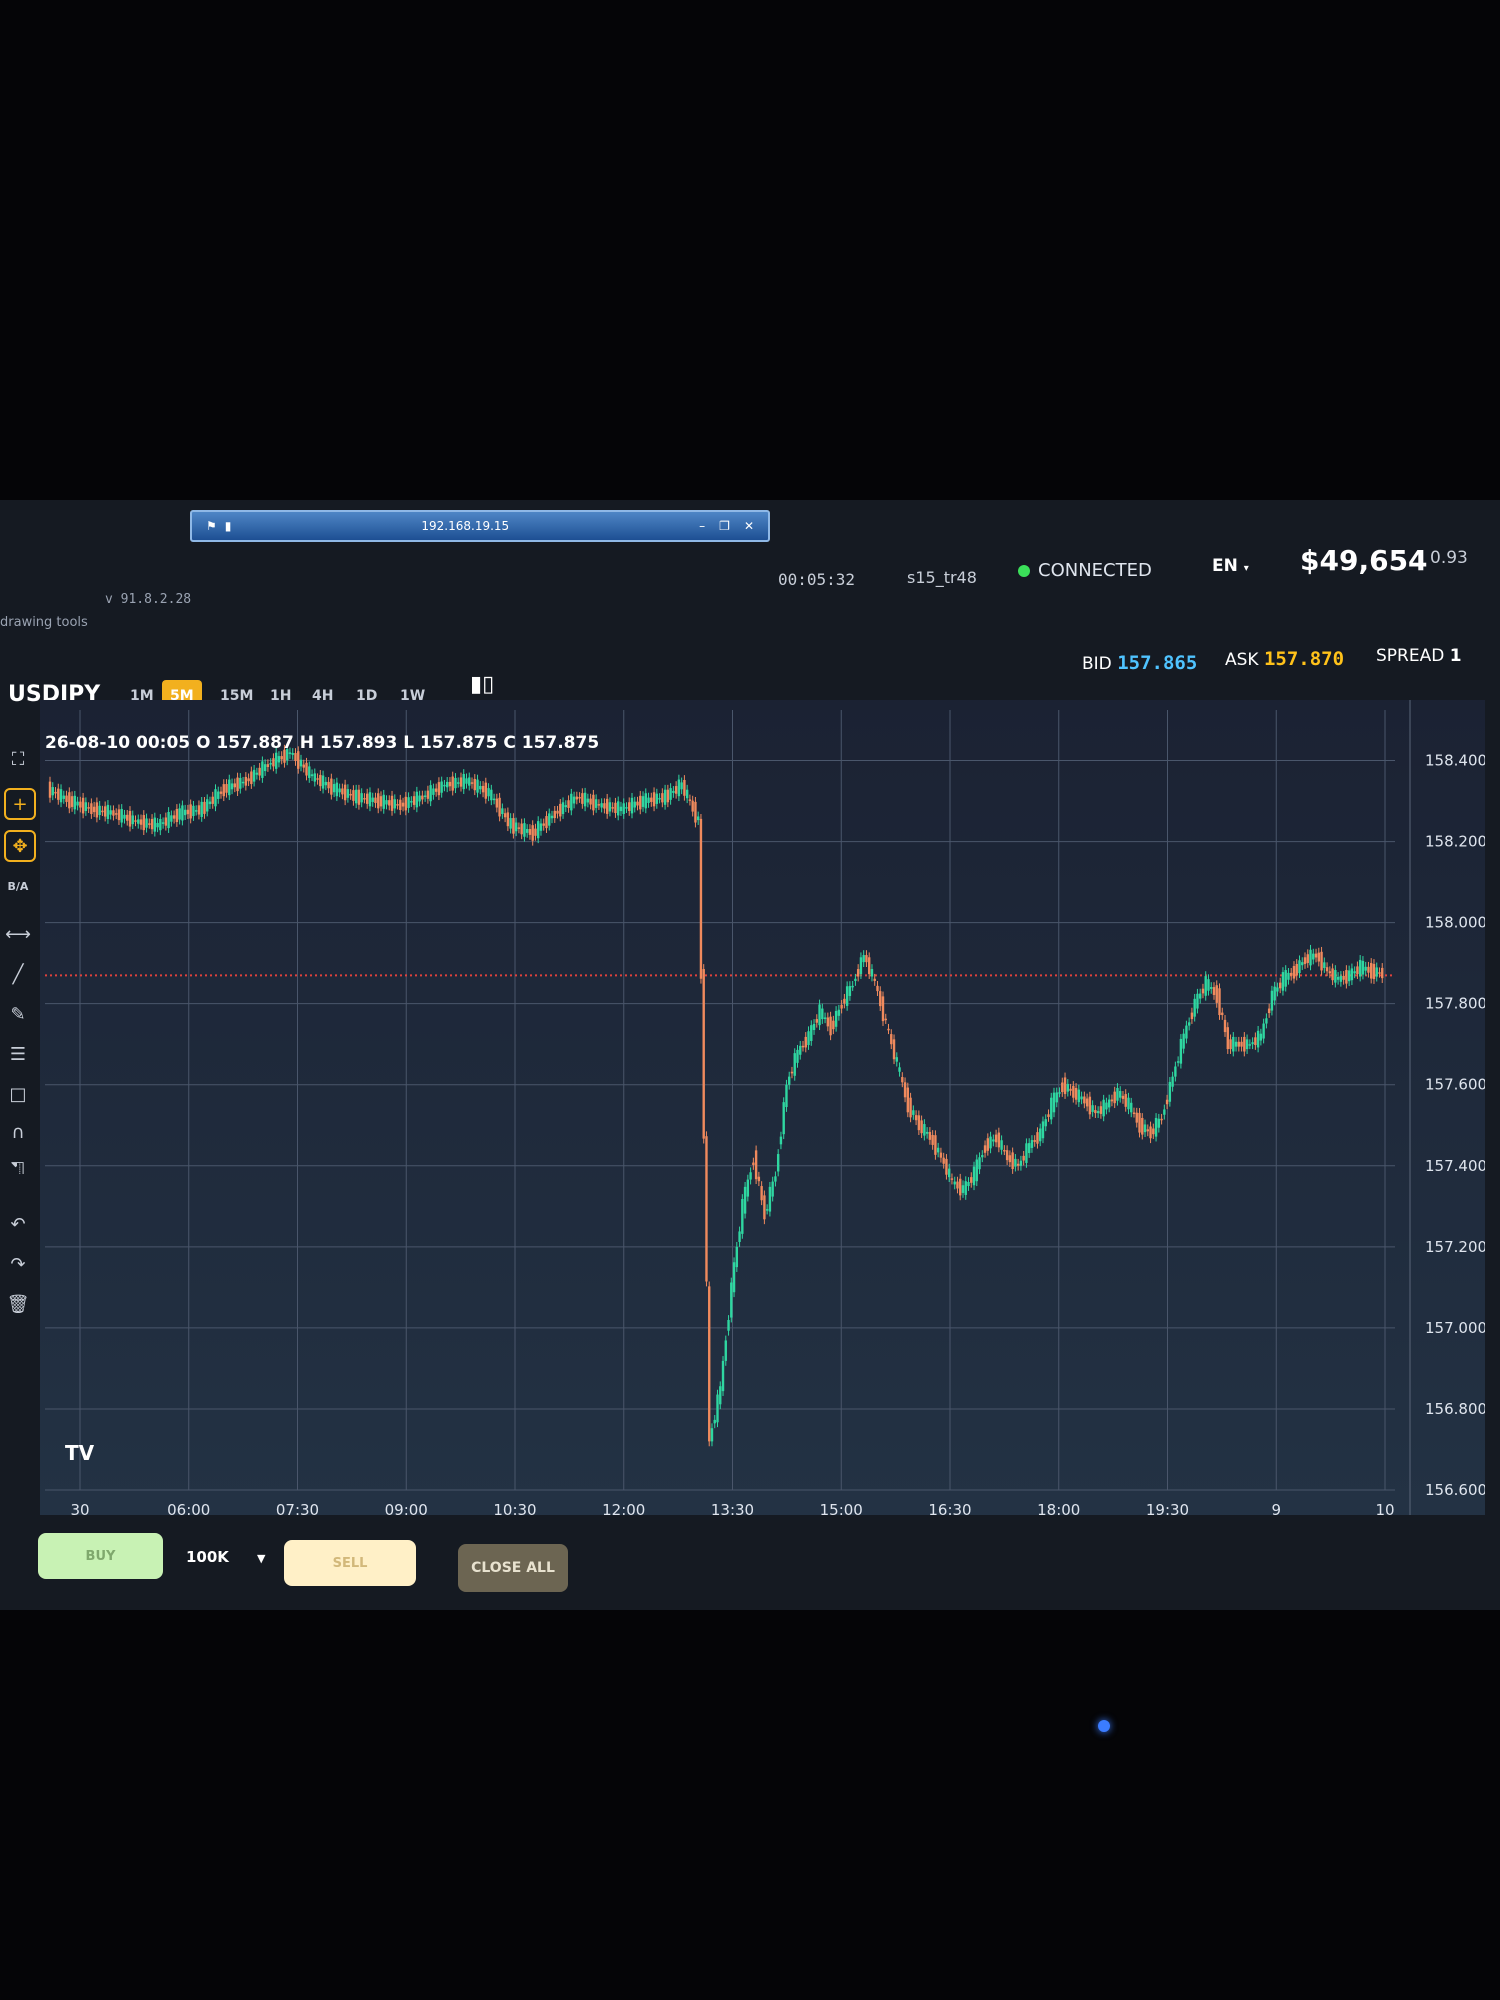  Describe the element at coordinates (18, 1224) in the screenshot. I see `undo-icon: ↶` at that location.